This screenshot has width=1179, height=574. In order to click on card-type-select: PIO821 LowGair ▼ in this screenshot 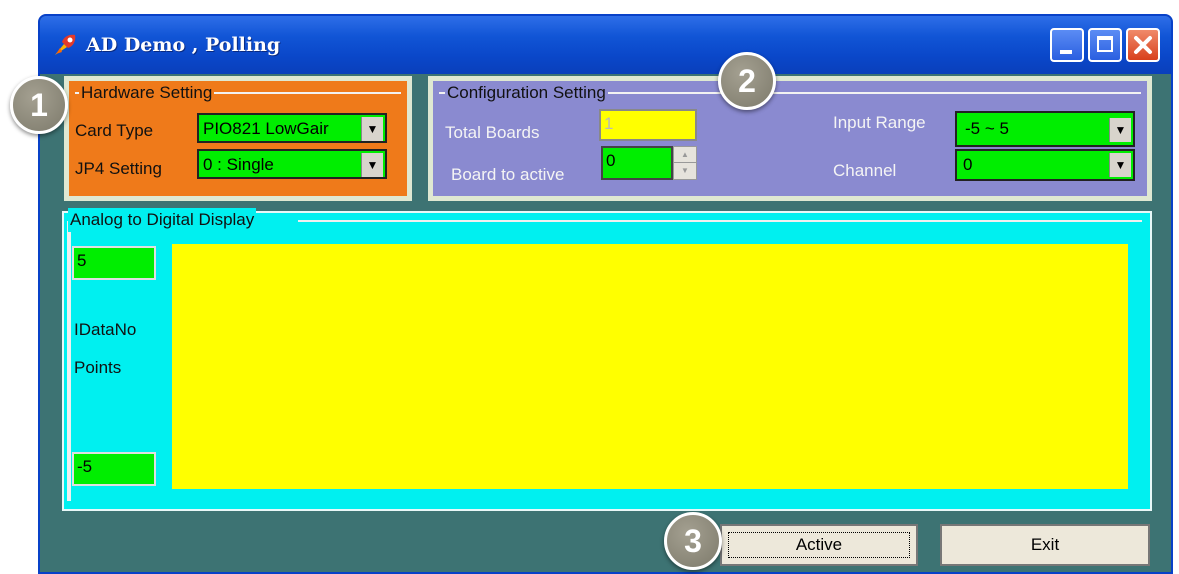, I will do `click(292, 128)`.